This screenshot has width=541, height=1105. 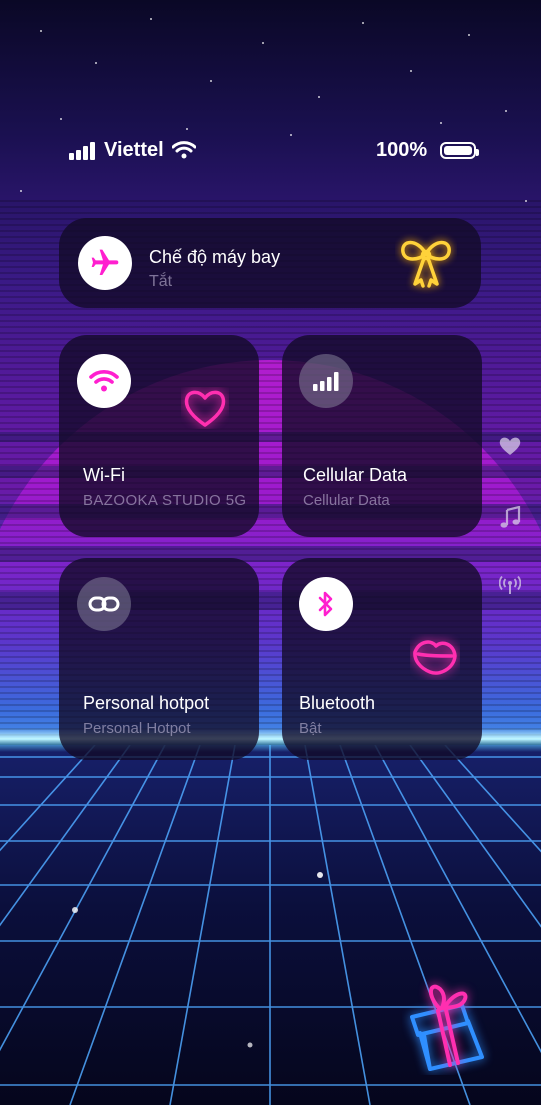 What do you see at coordinates (382, 659) in the screenshot?
I see `bluetooth-tile: Bluetooth Bật` at bounding box center [382, 659].